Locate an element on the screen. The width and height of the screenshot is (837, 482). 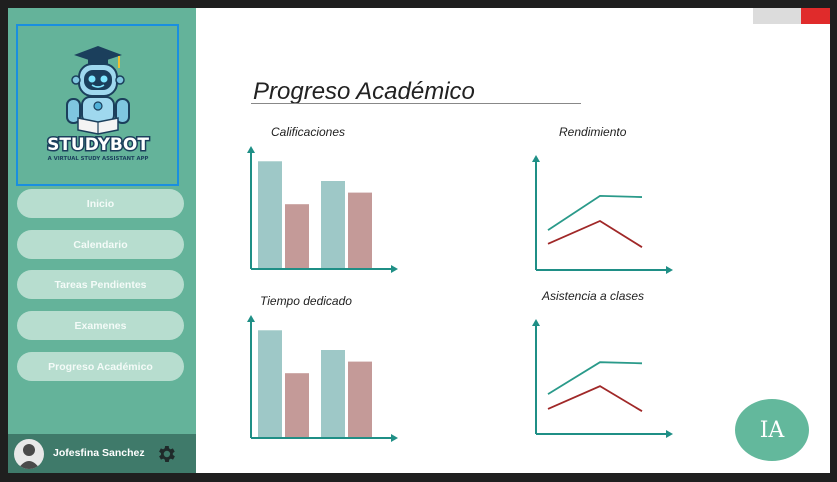
chart-title-tiempo-dedicado: Tiempo dedicado is located at coordinates (306, 301).